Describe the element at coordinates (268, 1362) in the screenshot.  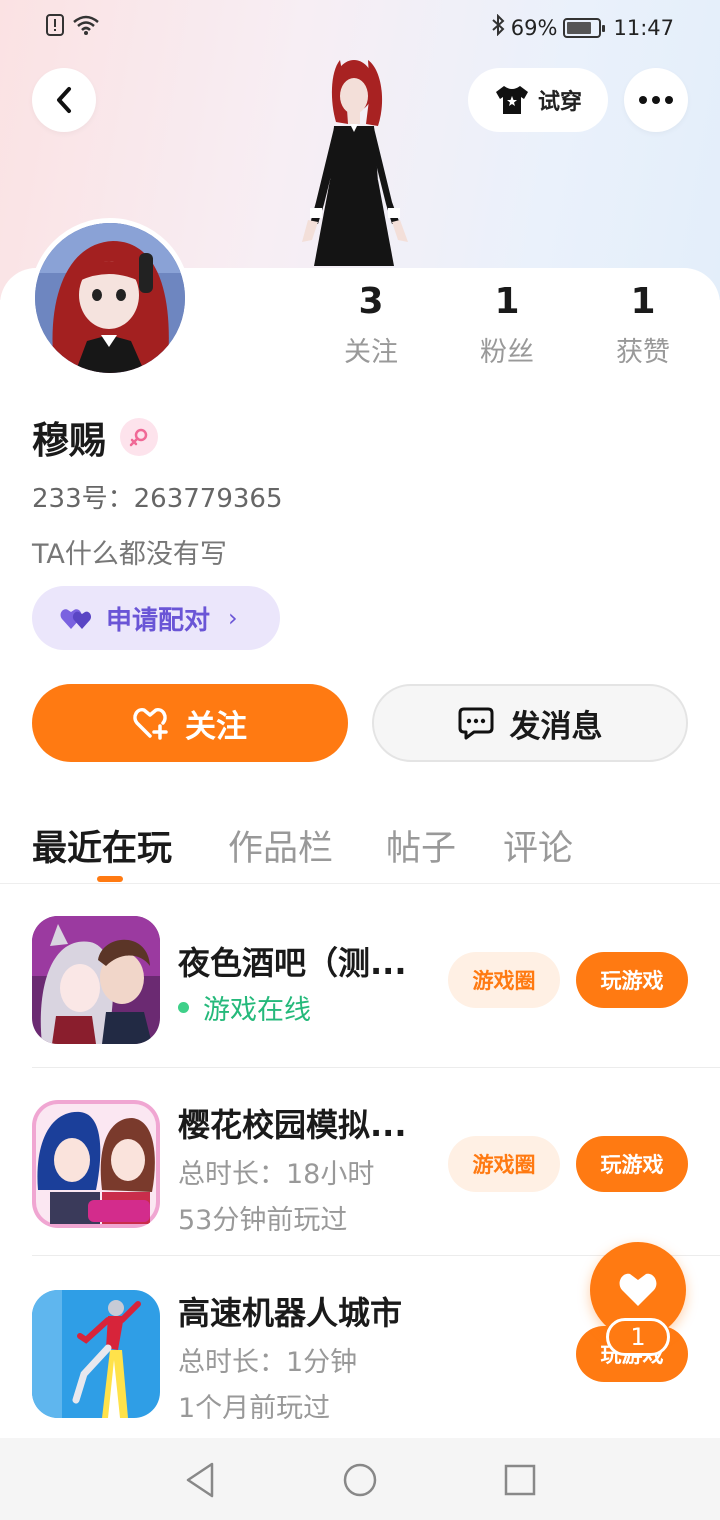
I see `game-playtime: 总时长：1分钟` at that location.